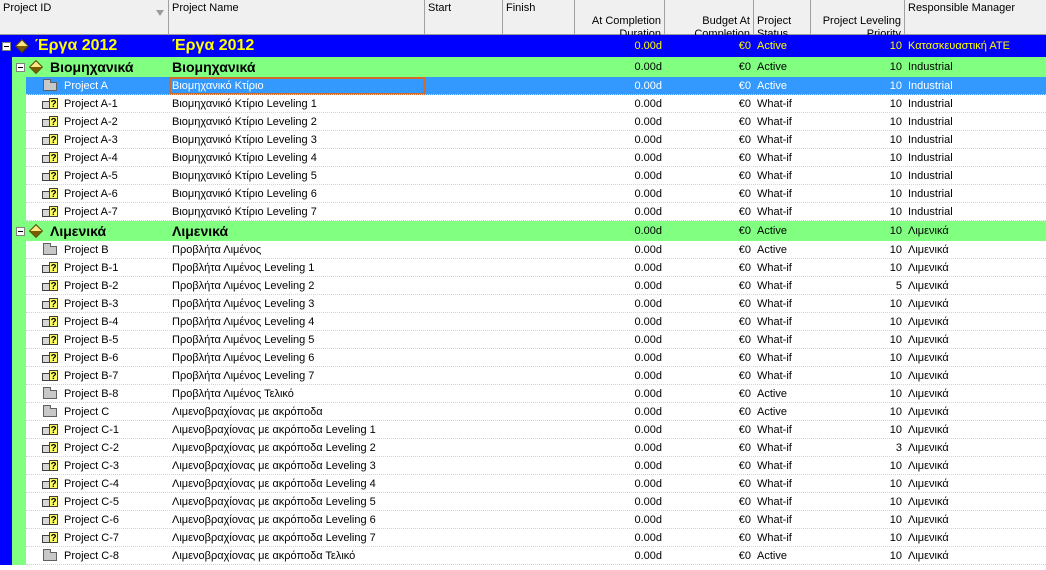 This screenshot has height=570, width=1046. What do you see at coordinates (115, 340) in the screenshot?
I see `project-id-cell: Project B-5` at bounding box center [115, 340].